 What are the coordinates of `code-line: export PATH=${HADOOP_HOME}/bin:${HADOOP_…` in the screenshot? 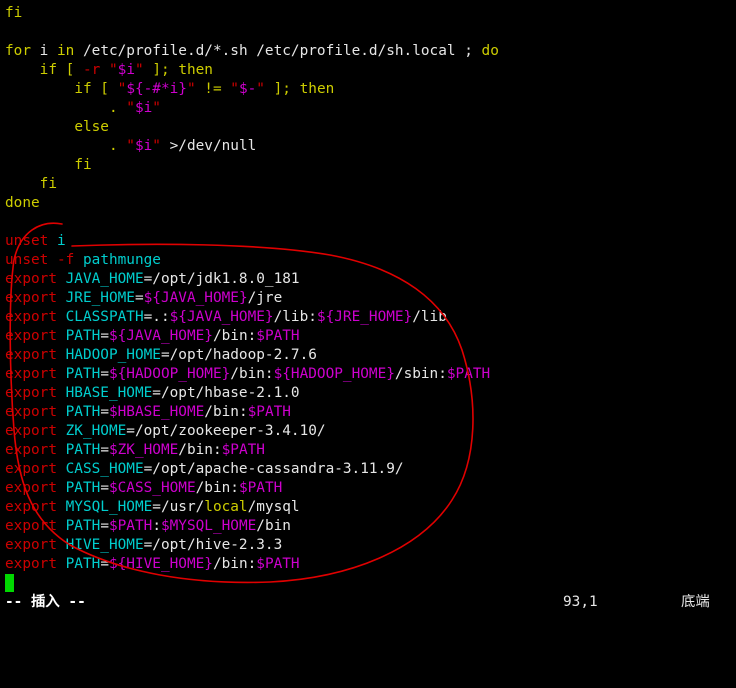 It's located at (369, 374).